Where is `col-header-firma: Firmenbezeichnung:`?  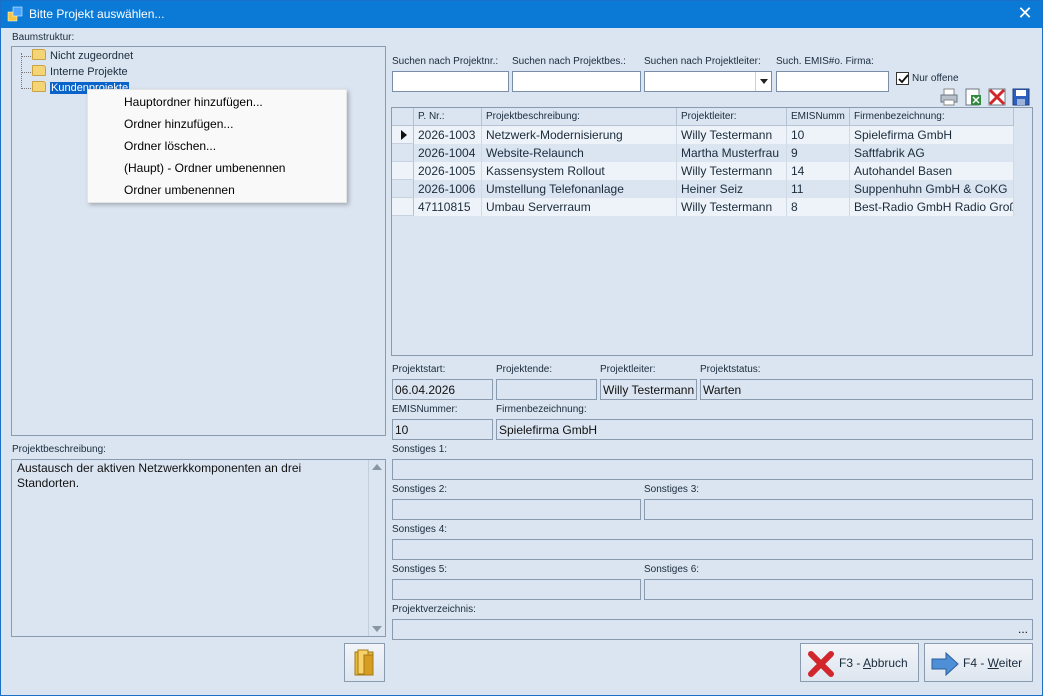 col-header-firma: Firmenbezeichnung: is located at coordinates (932, 117).